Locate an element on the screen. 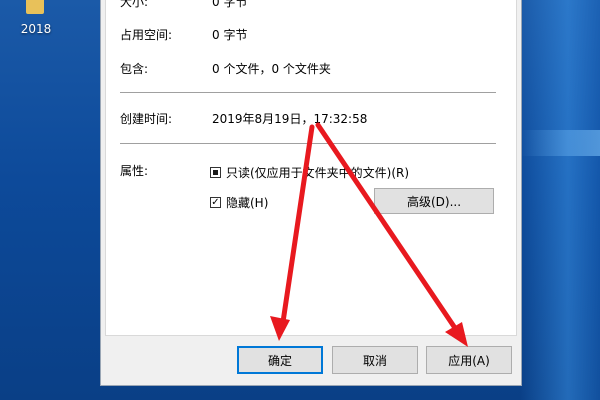 The height and width of the screenshot is (400, 600). size-label: 大小: is located at coordinates (134, 4).